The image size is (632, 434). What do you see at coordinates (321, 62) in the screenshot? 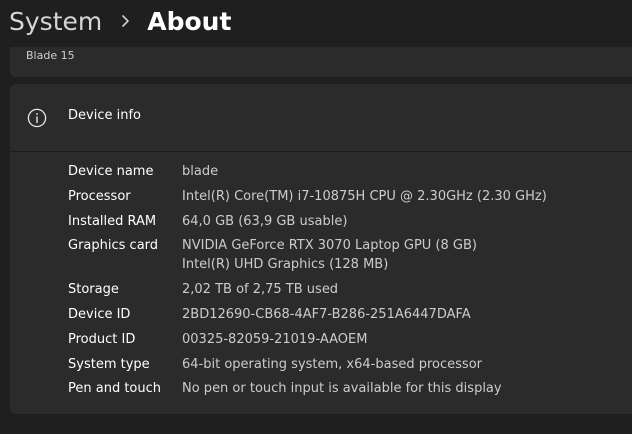
I see `device-model-card: Blade 15` at bounding box center [321, 62].